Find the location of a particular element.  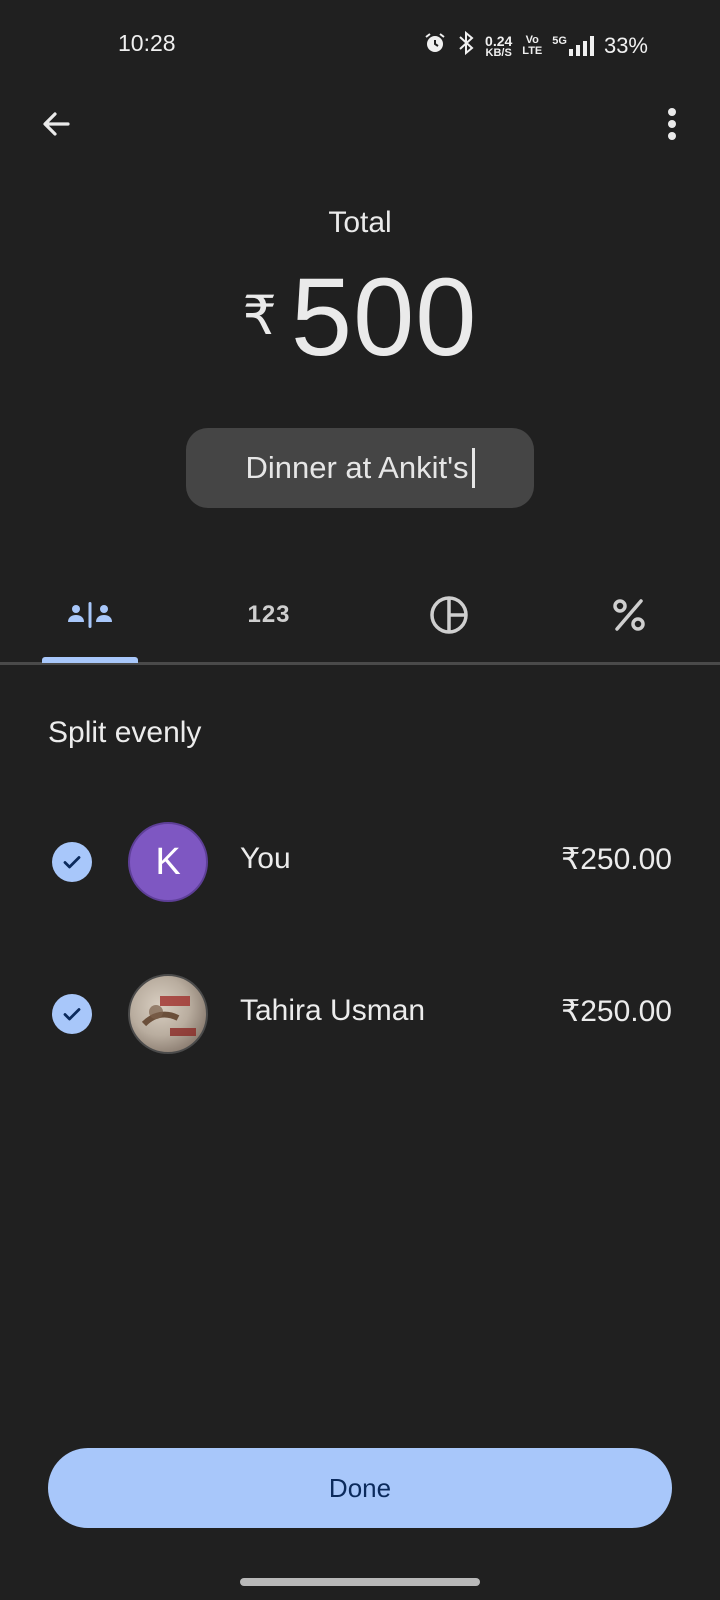

arrow-back-icon is located at coordinates (56, 124).